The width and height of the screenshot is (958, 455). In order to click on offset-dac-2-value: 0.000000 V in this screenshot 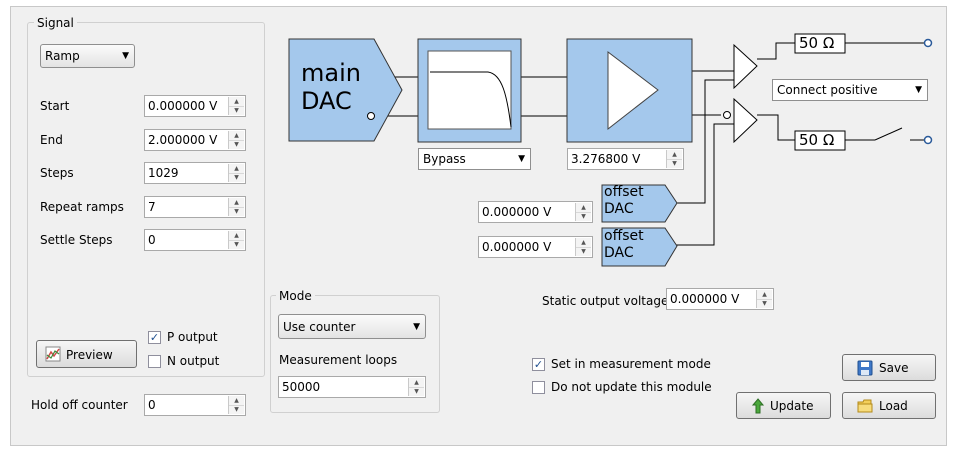, I will do `click(517, 247)`.